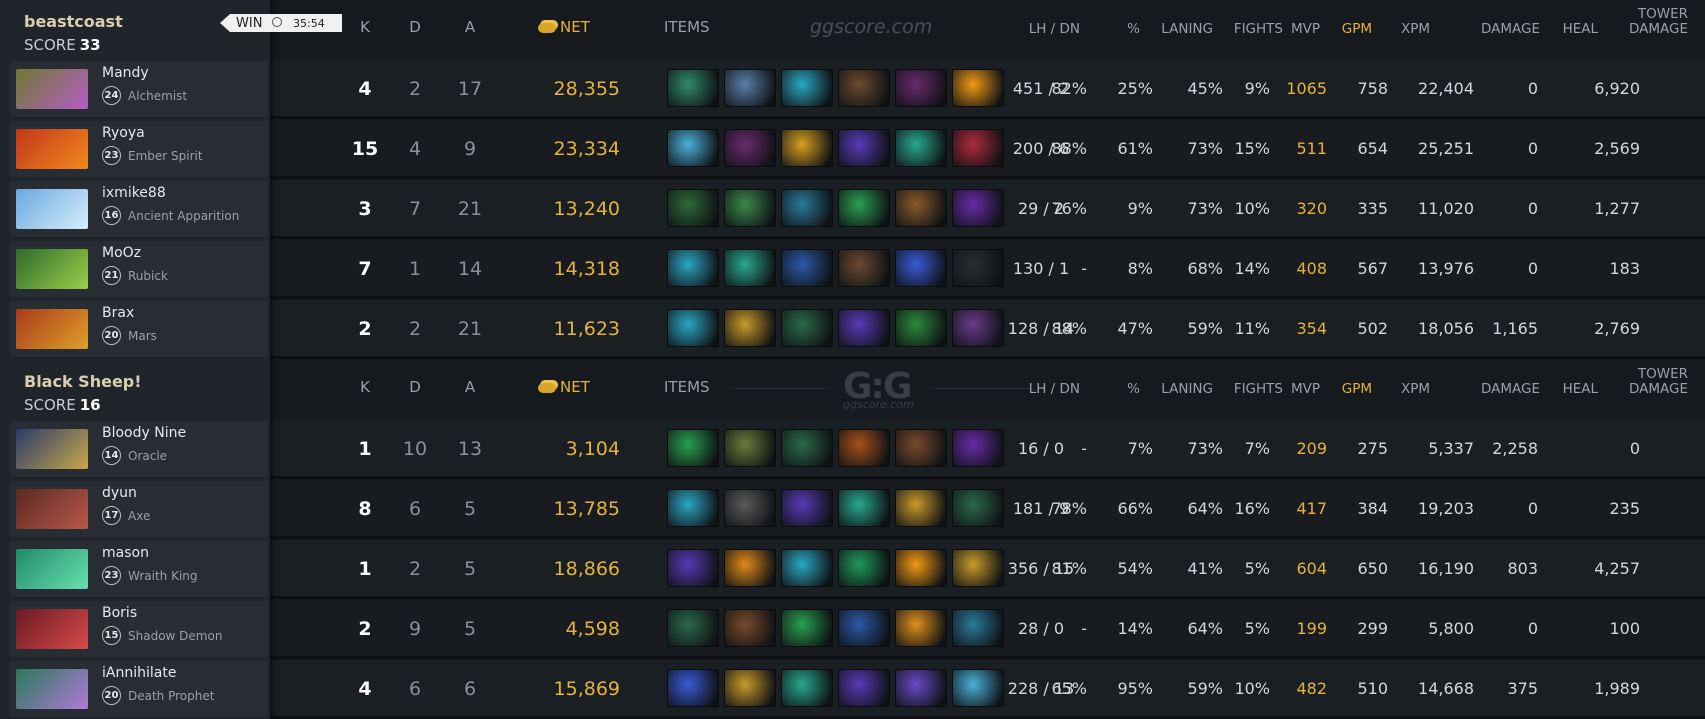 The width and height of the screenshot is (1705, 719). I want to click on hero-portrait, so click(52, 209).